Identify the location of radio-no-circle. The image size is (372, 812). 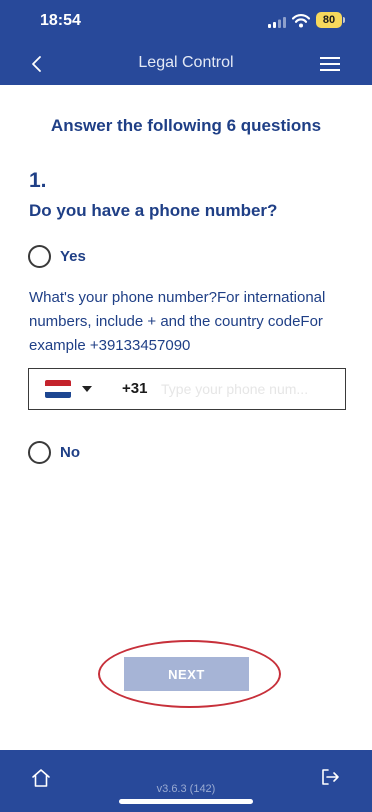
(39, 452).